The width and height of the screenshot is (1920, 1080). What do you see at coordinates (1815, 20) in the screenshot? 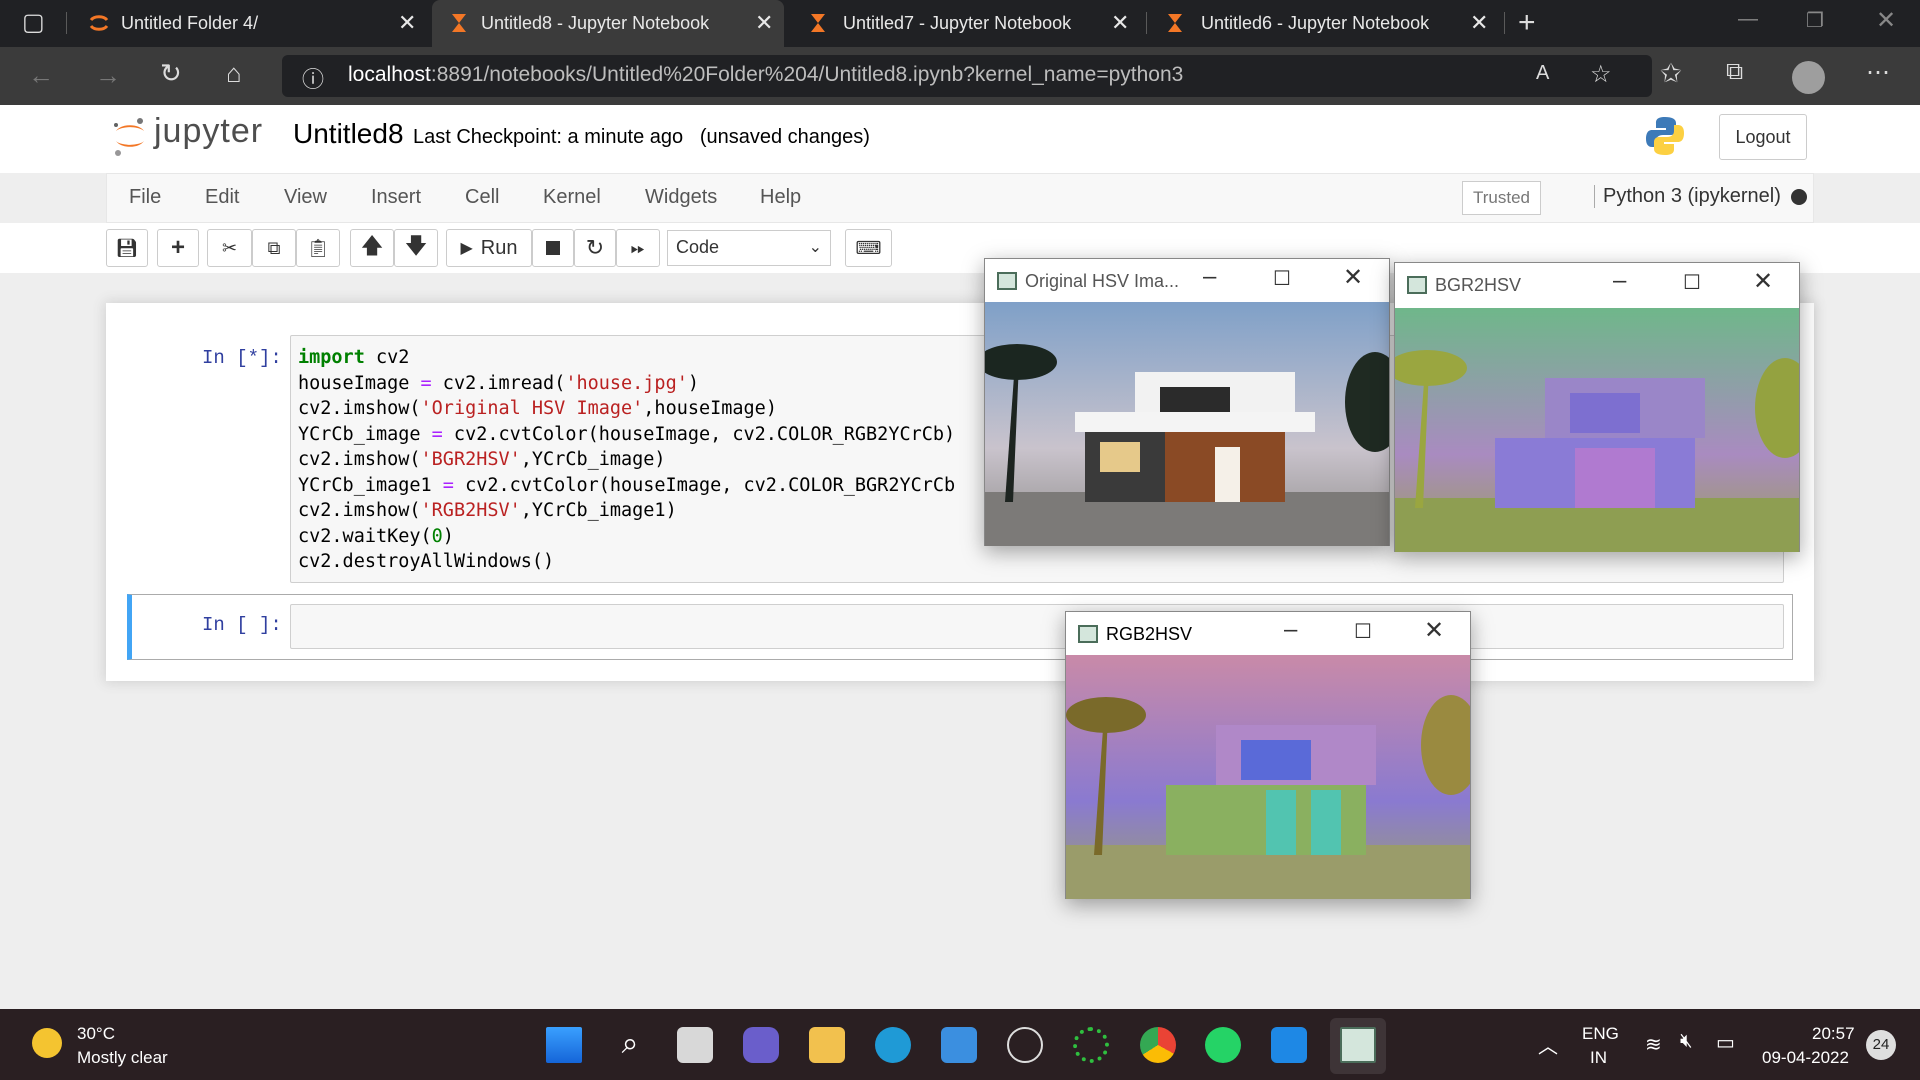
I see `restore-icon: ❐` at bounding box center [1815, 20].